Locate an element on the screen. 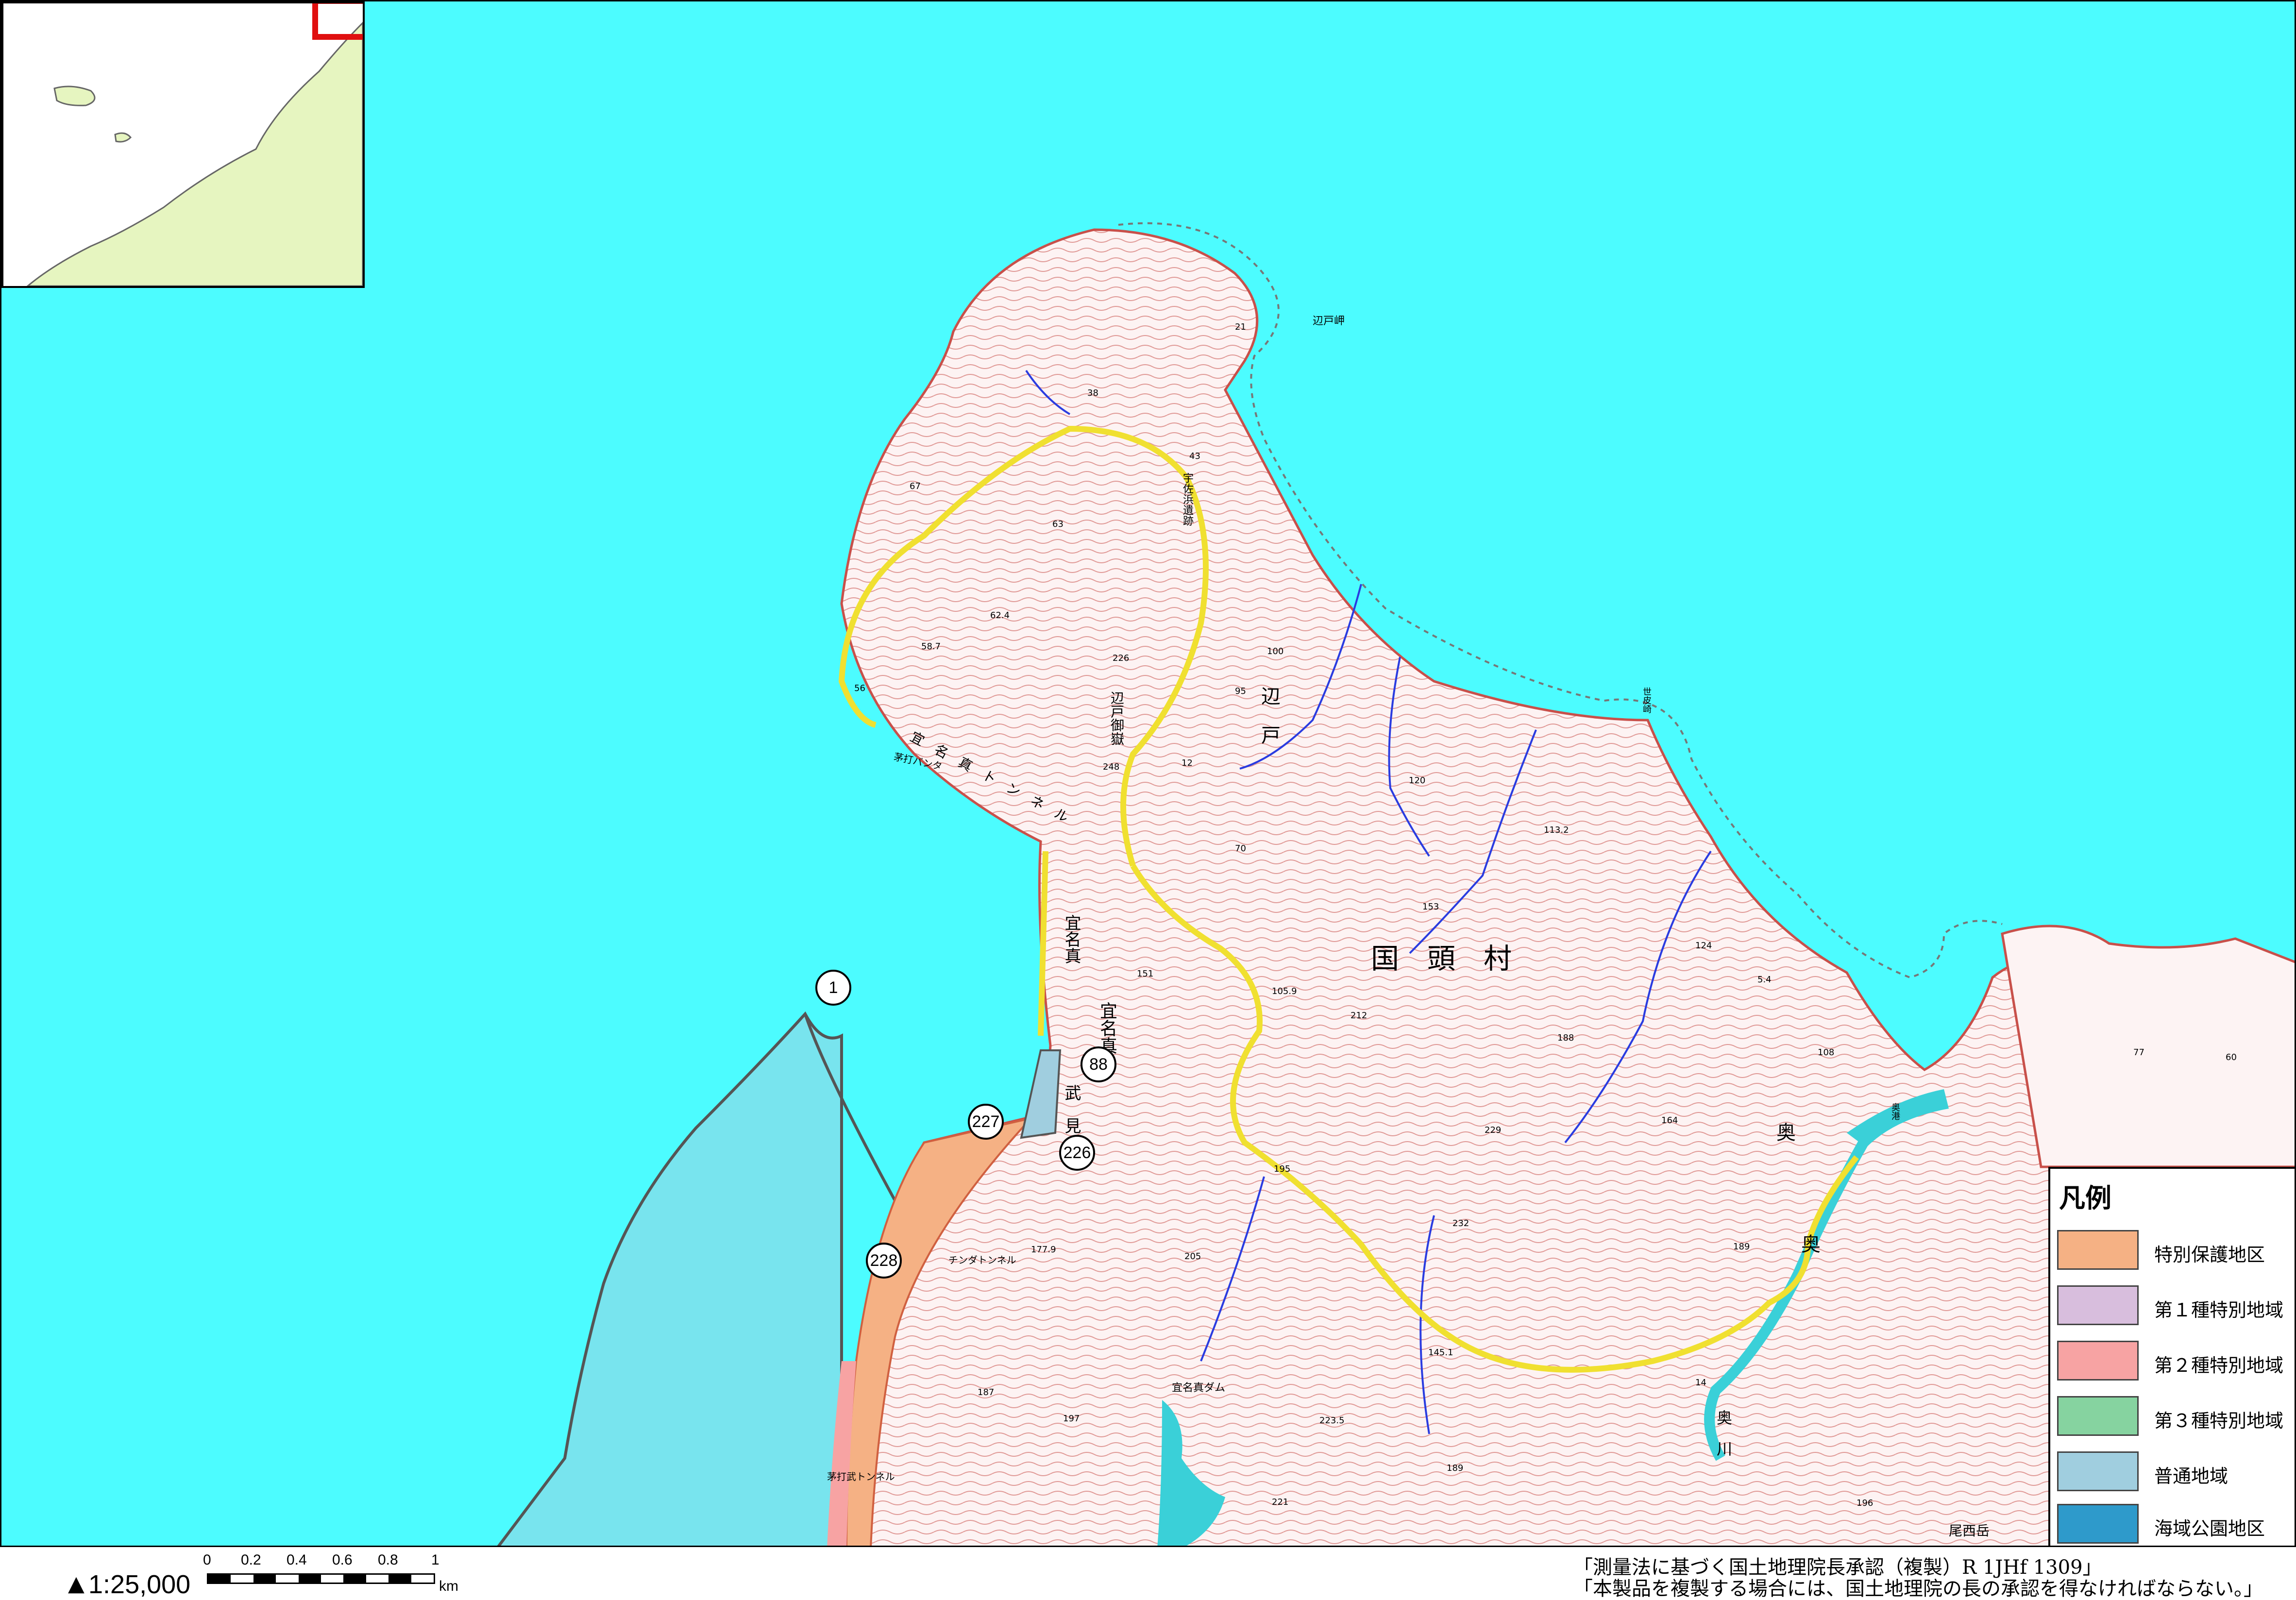 This screenshot has height=1600, width=2296. legend-item: 海域公園地区 is located at coordinates (2176, 1524).